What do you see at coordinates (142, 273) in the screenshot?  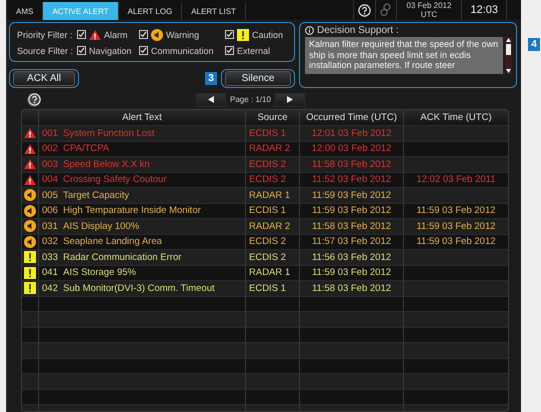 I see `alert-text: 041 AIS Storage 95%` at bounding box center [142, 273].